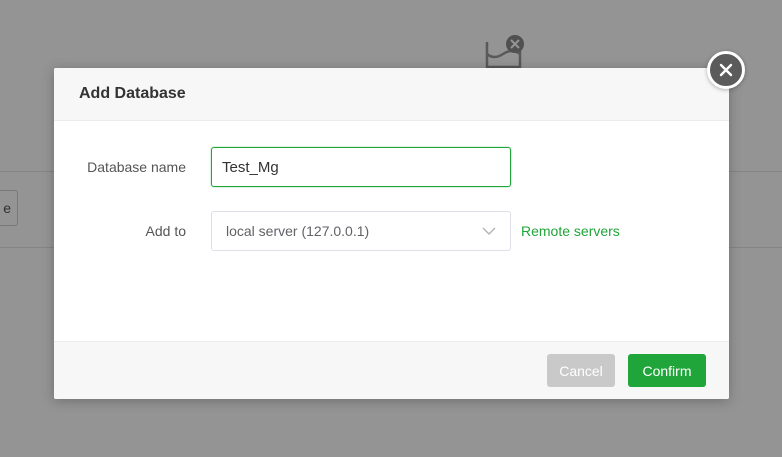  I want to click on remote-servers-link: Remote servers, so click(570, 231).